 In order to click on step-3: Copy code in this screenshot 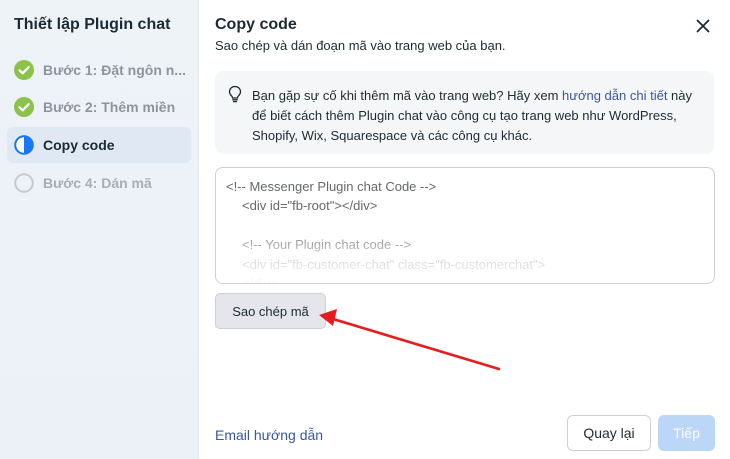, I will do `click(99, 145)`.